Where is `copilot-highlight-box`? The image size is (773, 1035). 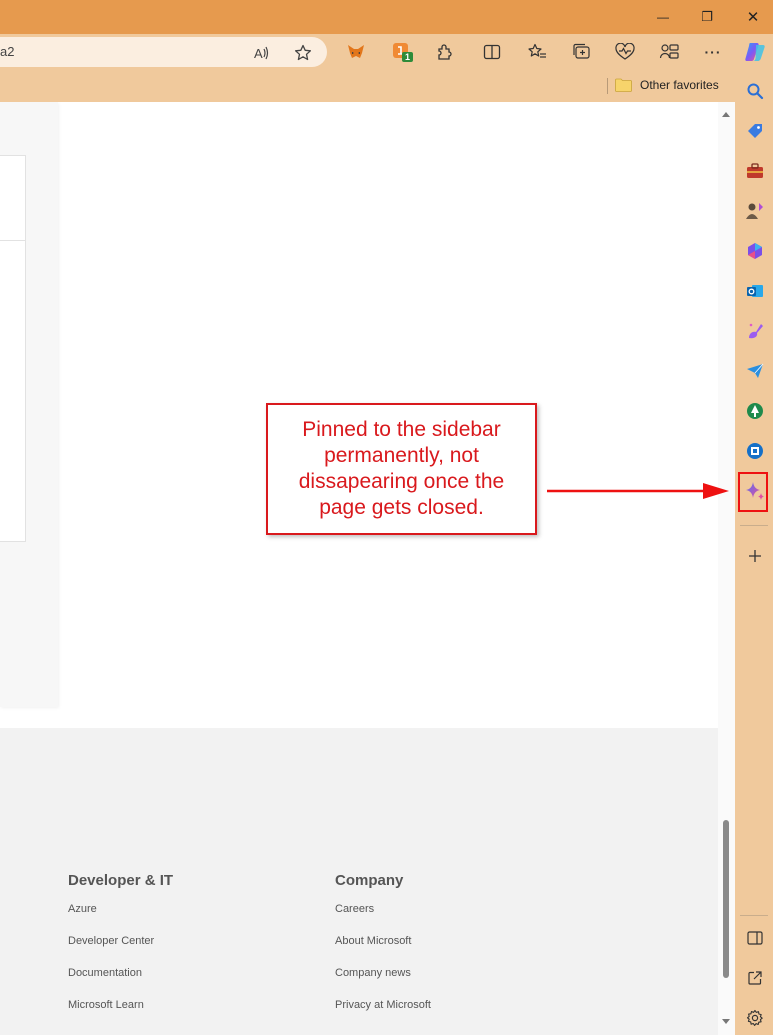 copilot-highlight-box is located at coordinates (753, 492).